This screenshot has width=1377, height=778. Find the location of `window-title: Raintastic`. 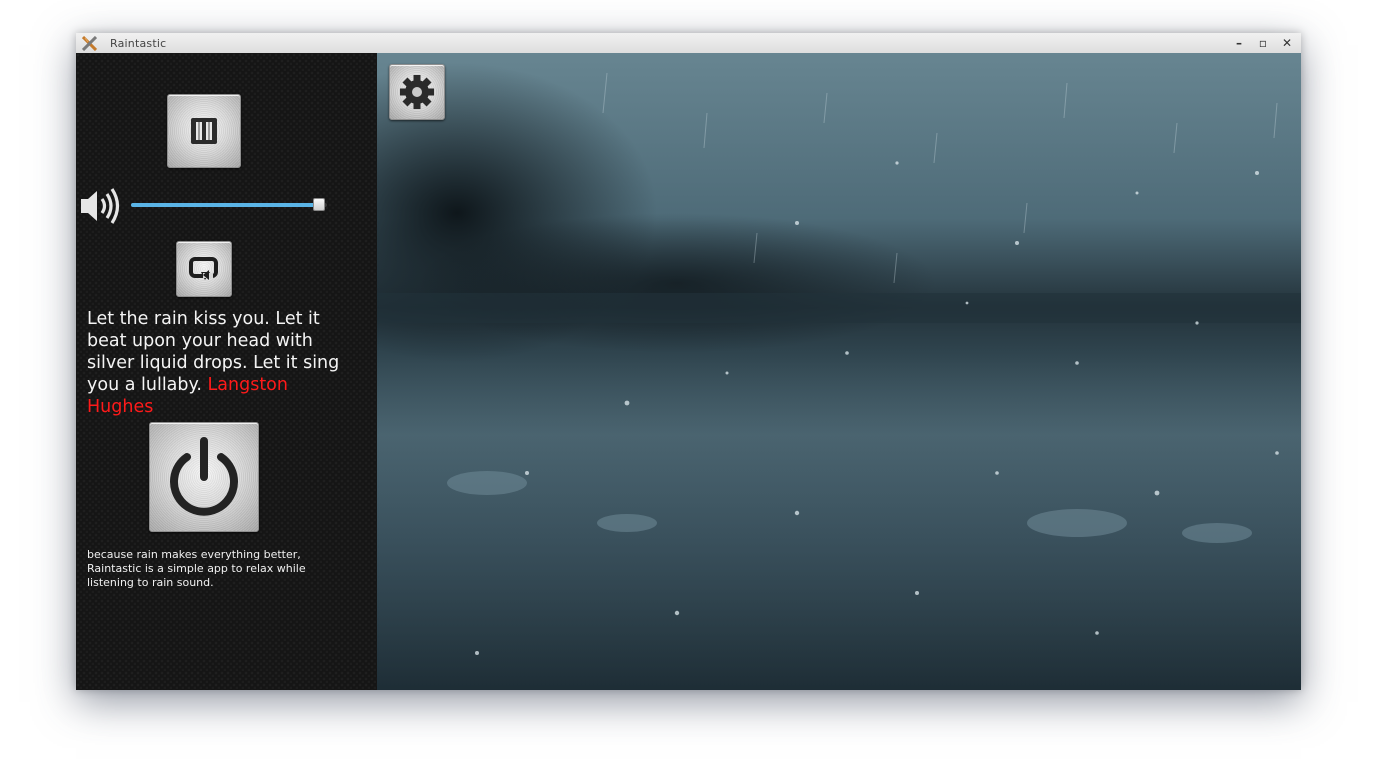

window-title: Raintastic is located at coordinates (138, 43).